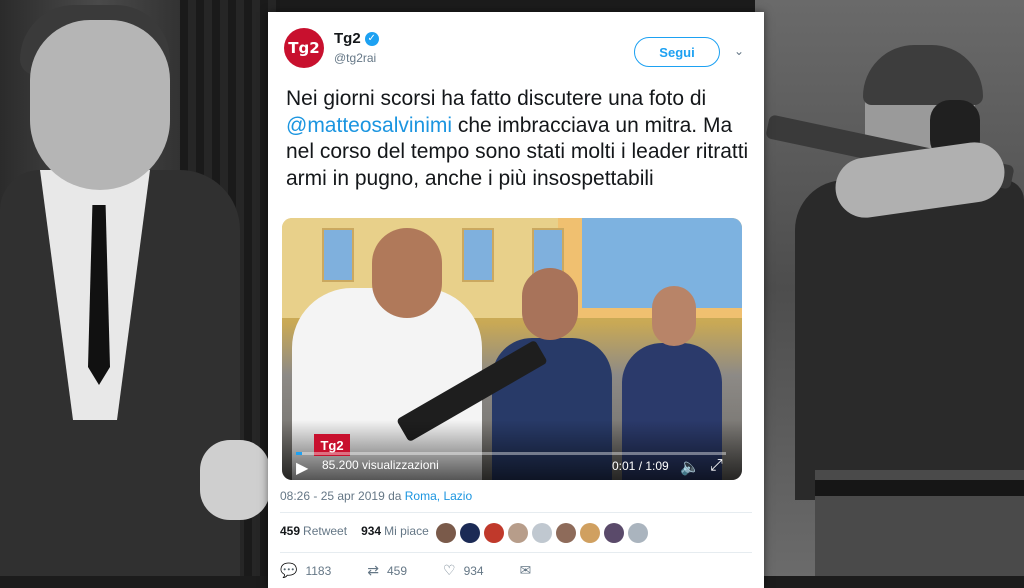  I want to click on retweet-button: ⇄ 459, so click(387, 570).